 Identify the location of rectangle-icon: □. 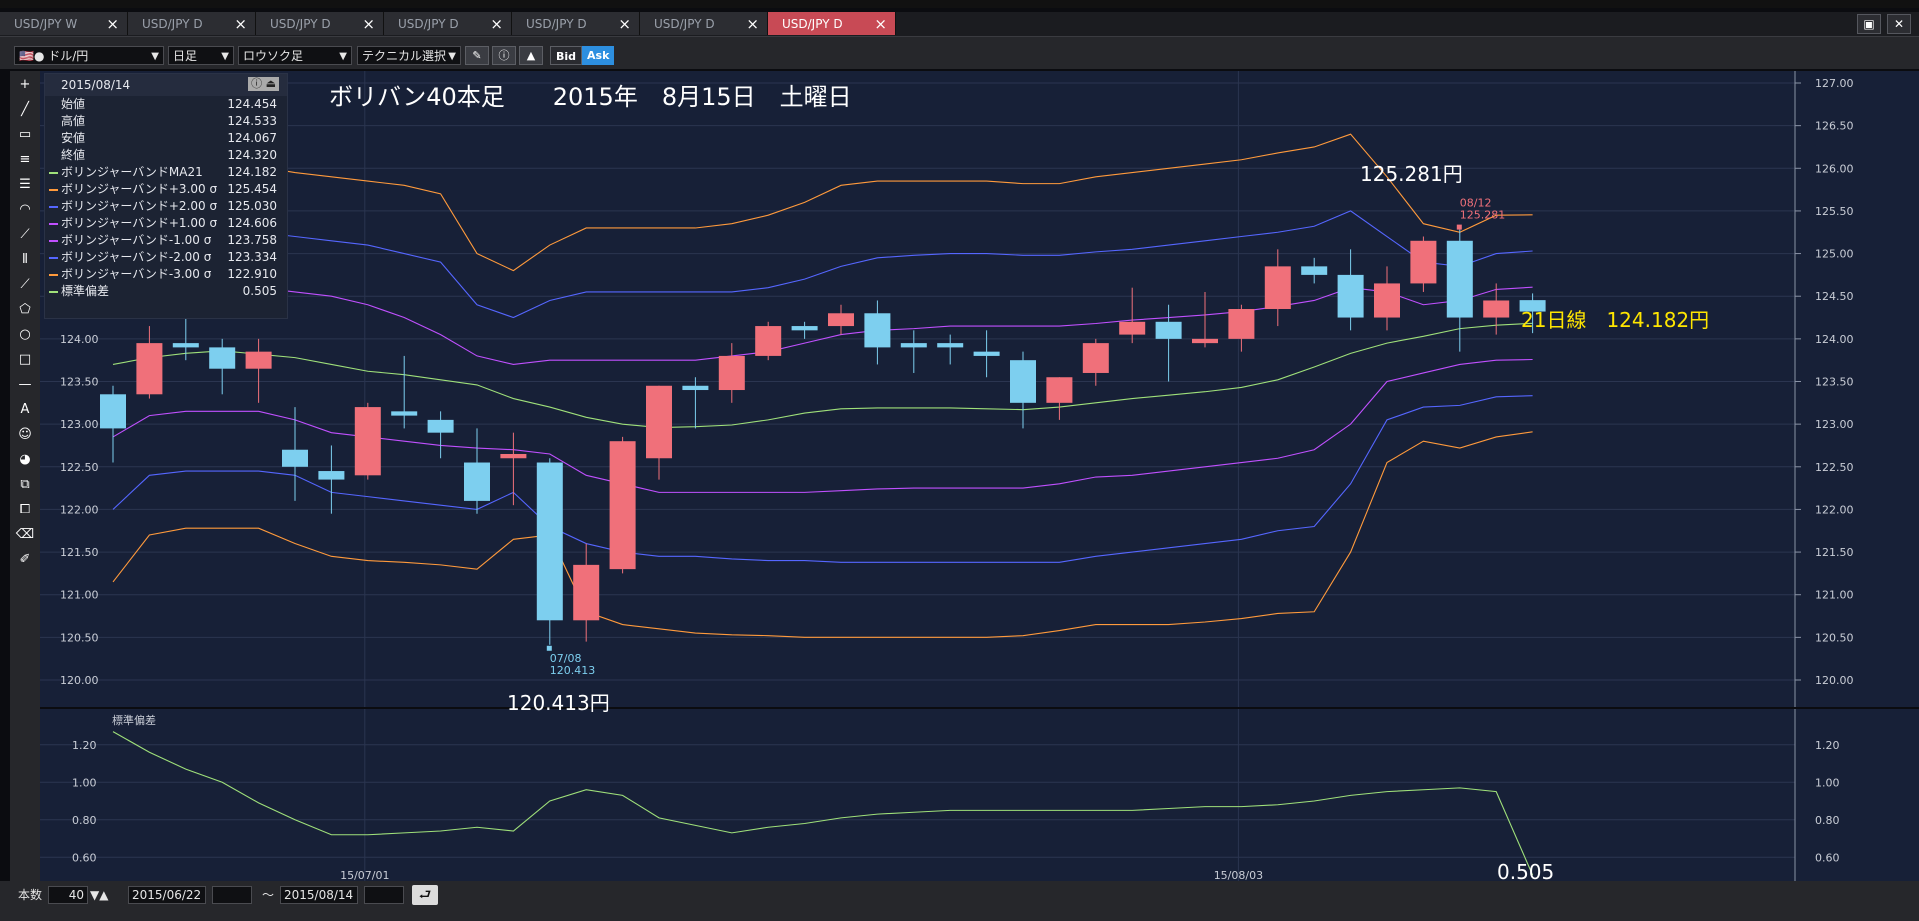
(25, 360).